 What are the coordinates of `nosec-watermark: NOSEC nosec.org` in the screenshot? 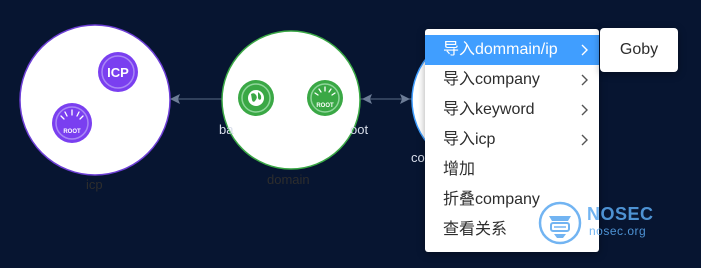 It's located at (607, 224).